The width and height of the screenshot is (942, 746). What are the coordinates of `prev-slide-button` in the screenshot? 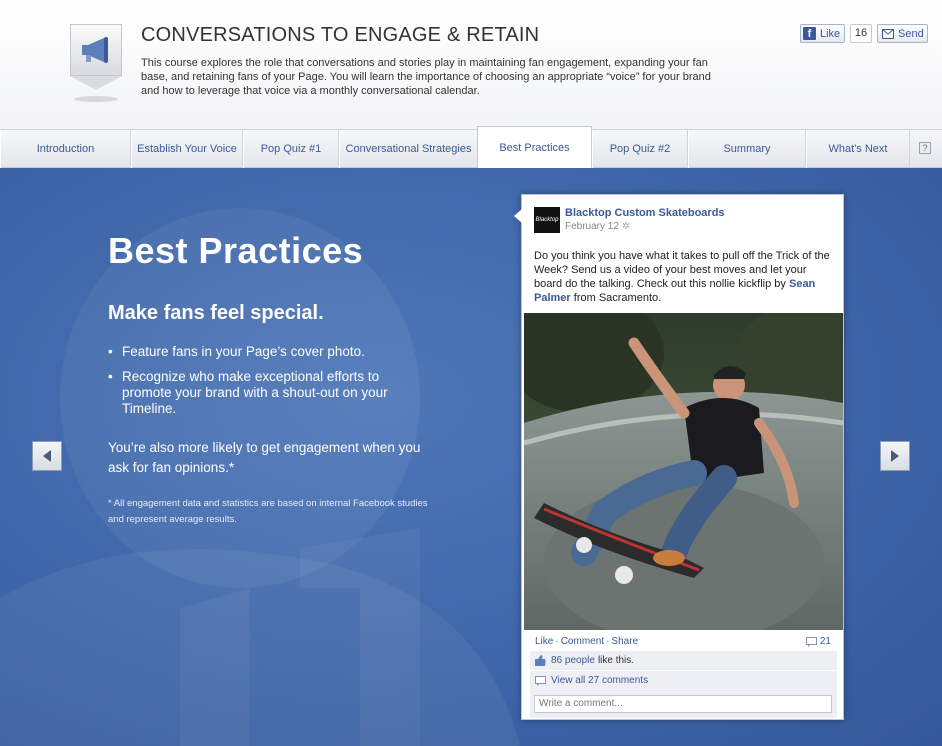 It's located at (47, 456).